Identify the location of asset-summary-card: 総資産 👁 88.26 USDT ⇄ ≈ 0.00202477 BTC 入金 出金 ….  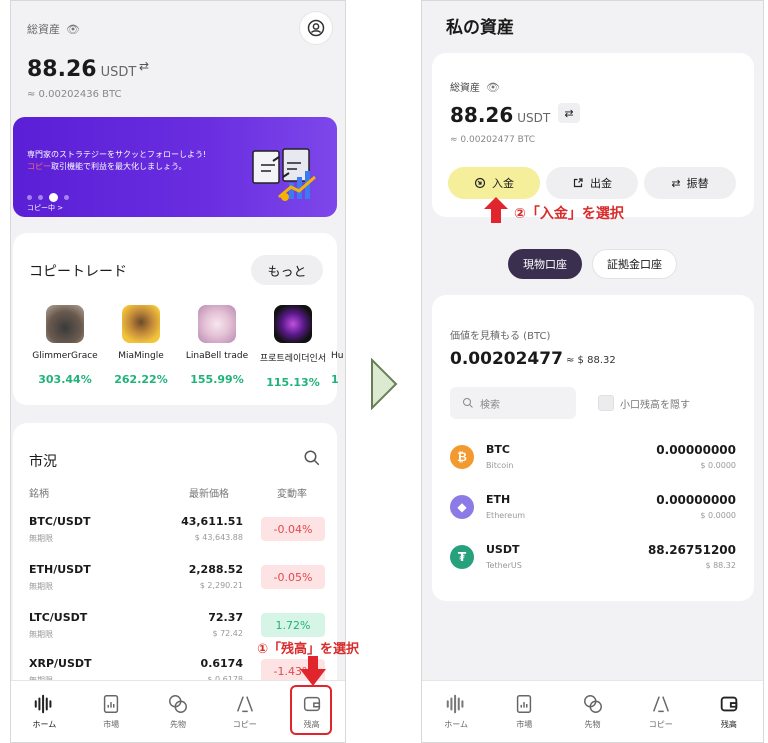
(593, 135).